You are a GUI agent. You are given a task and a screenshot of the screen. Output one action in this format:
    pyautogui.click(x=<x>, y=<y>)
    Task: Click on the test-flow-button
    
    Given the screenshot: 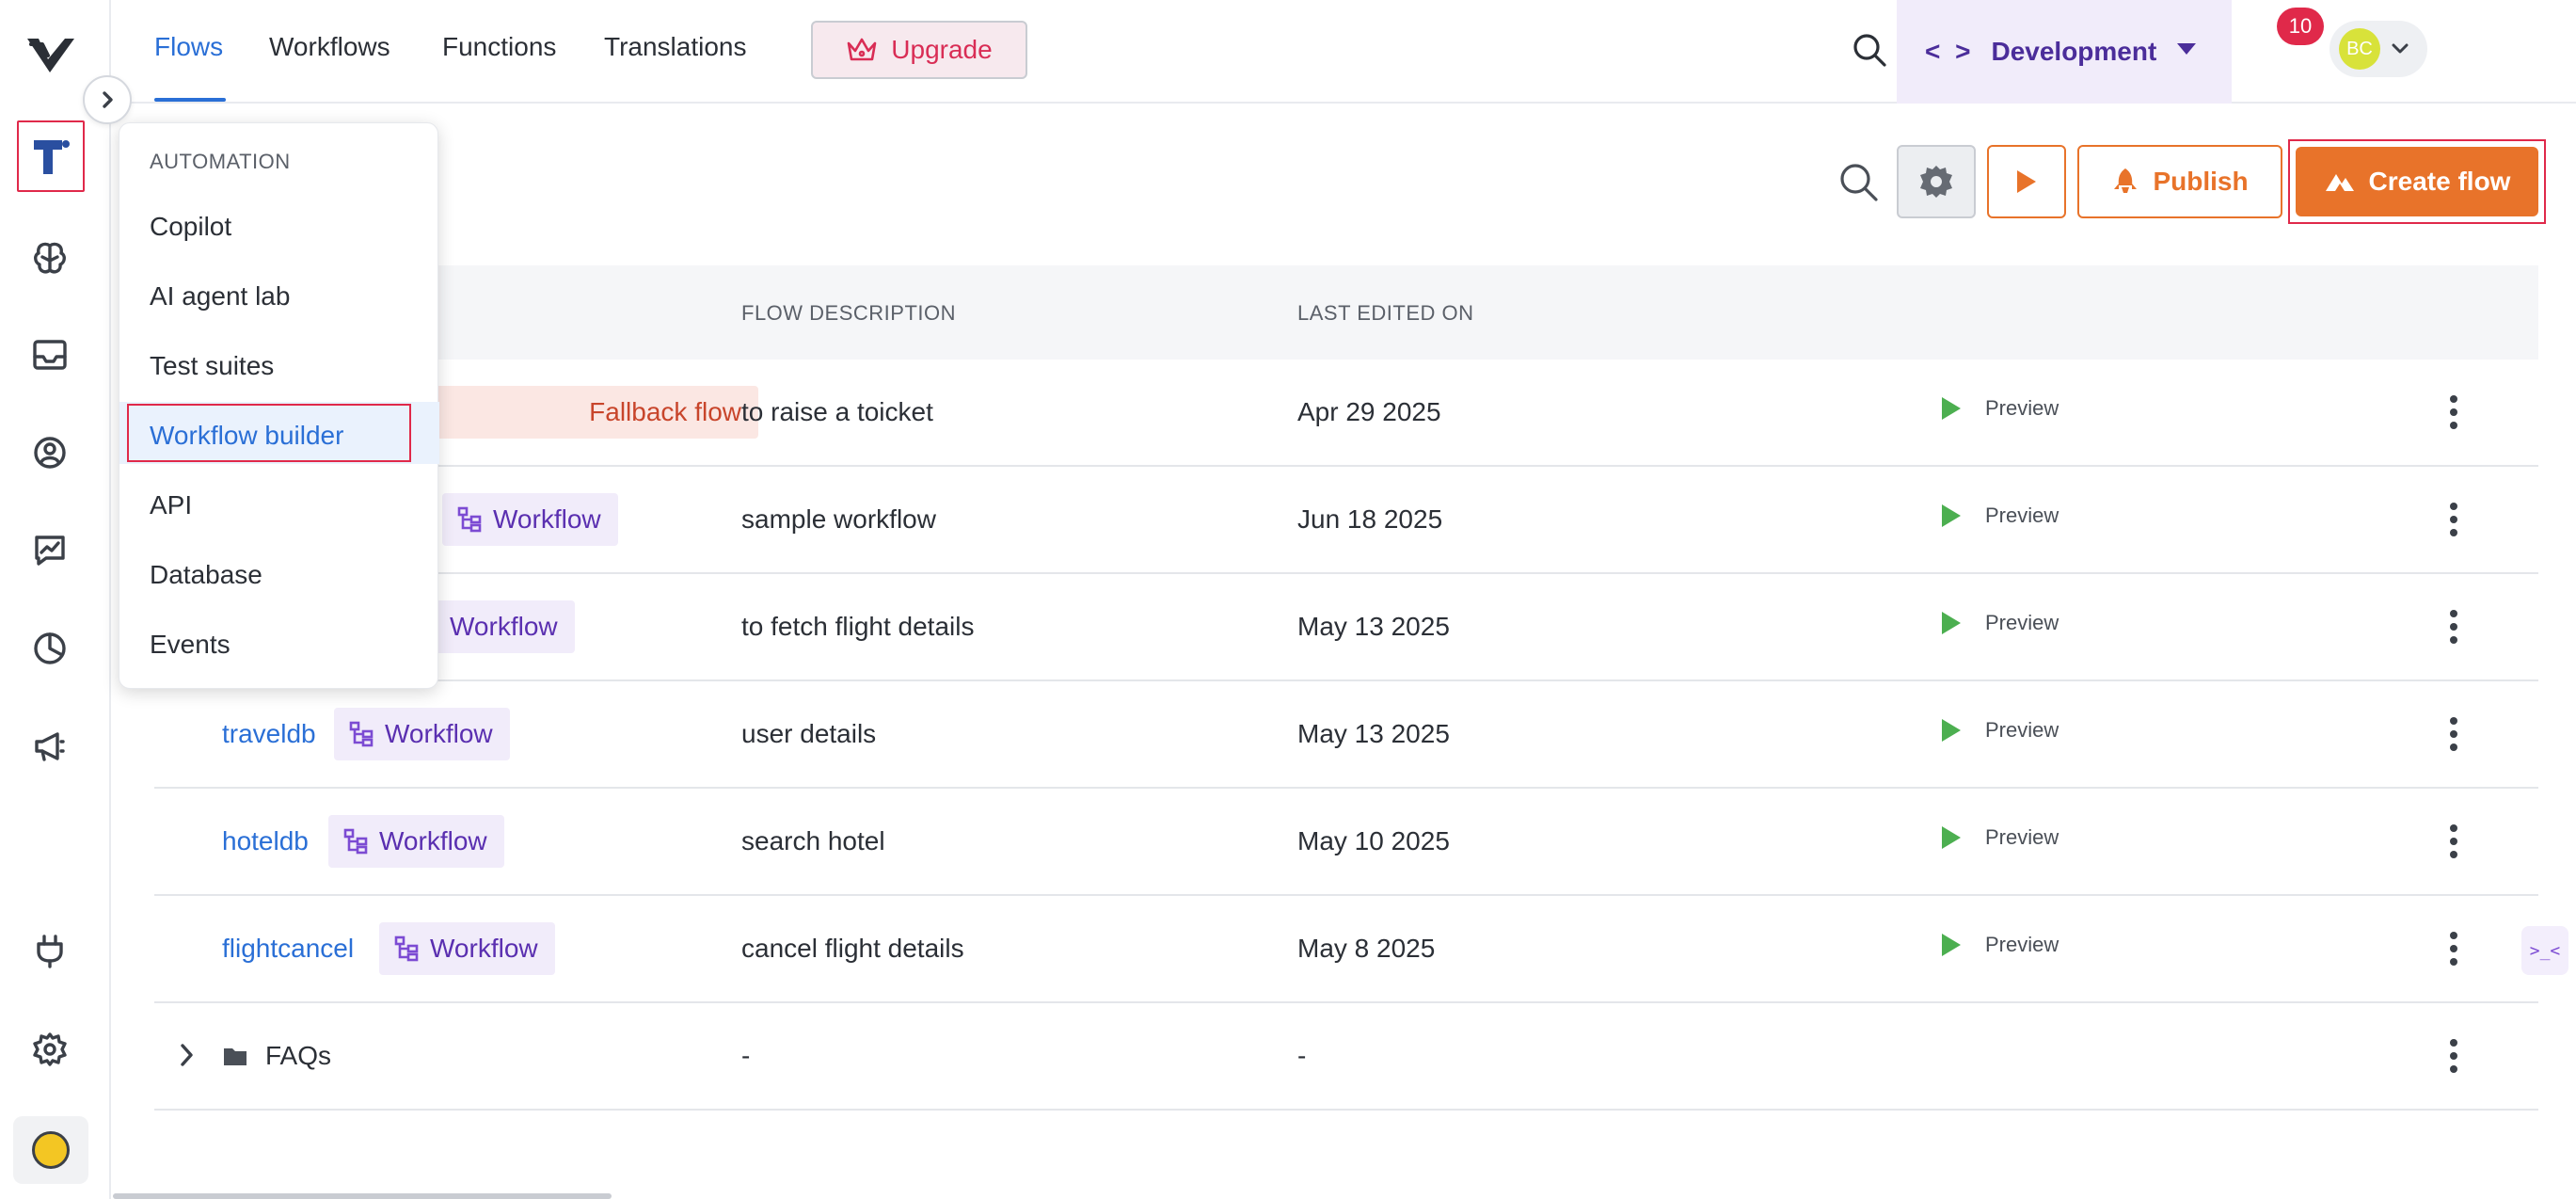 What is the action you would take?
    pyautogui.click(x=2027, y=182)
    